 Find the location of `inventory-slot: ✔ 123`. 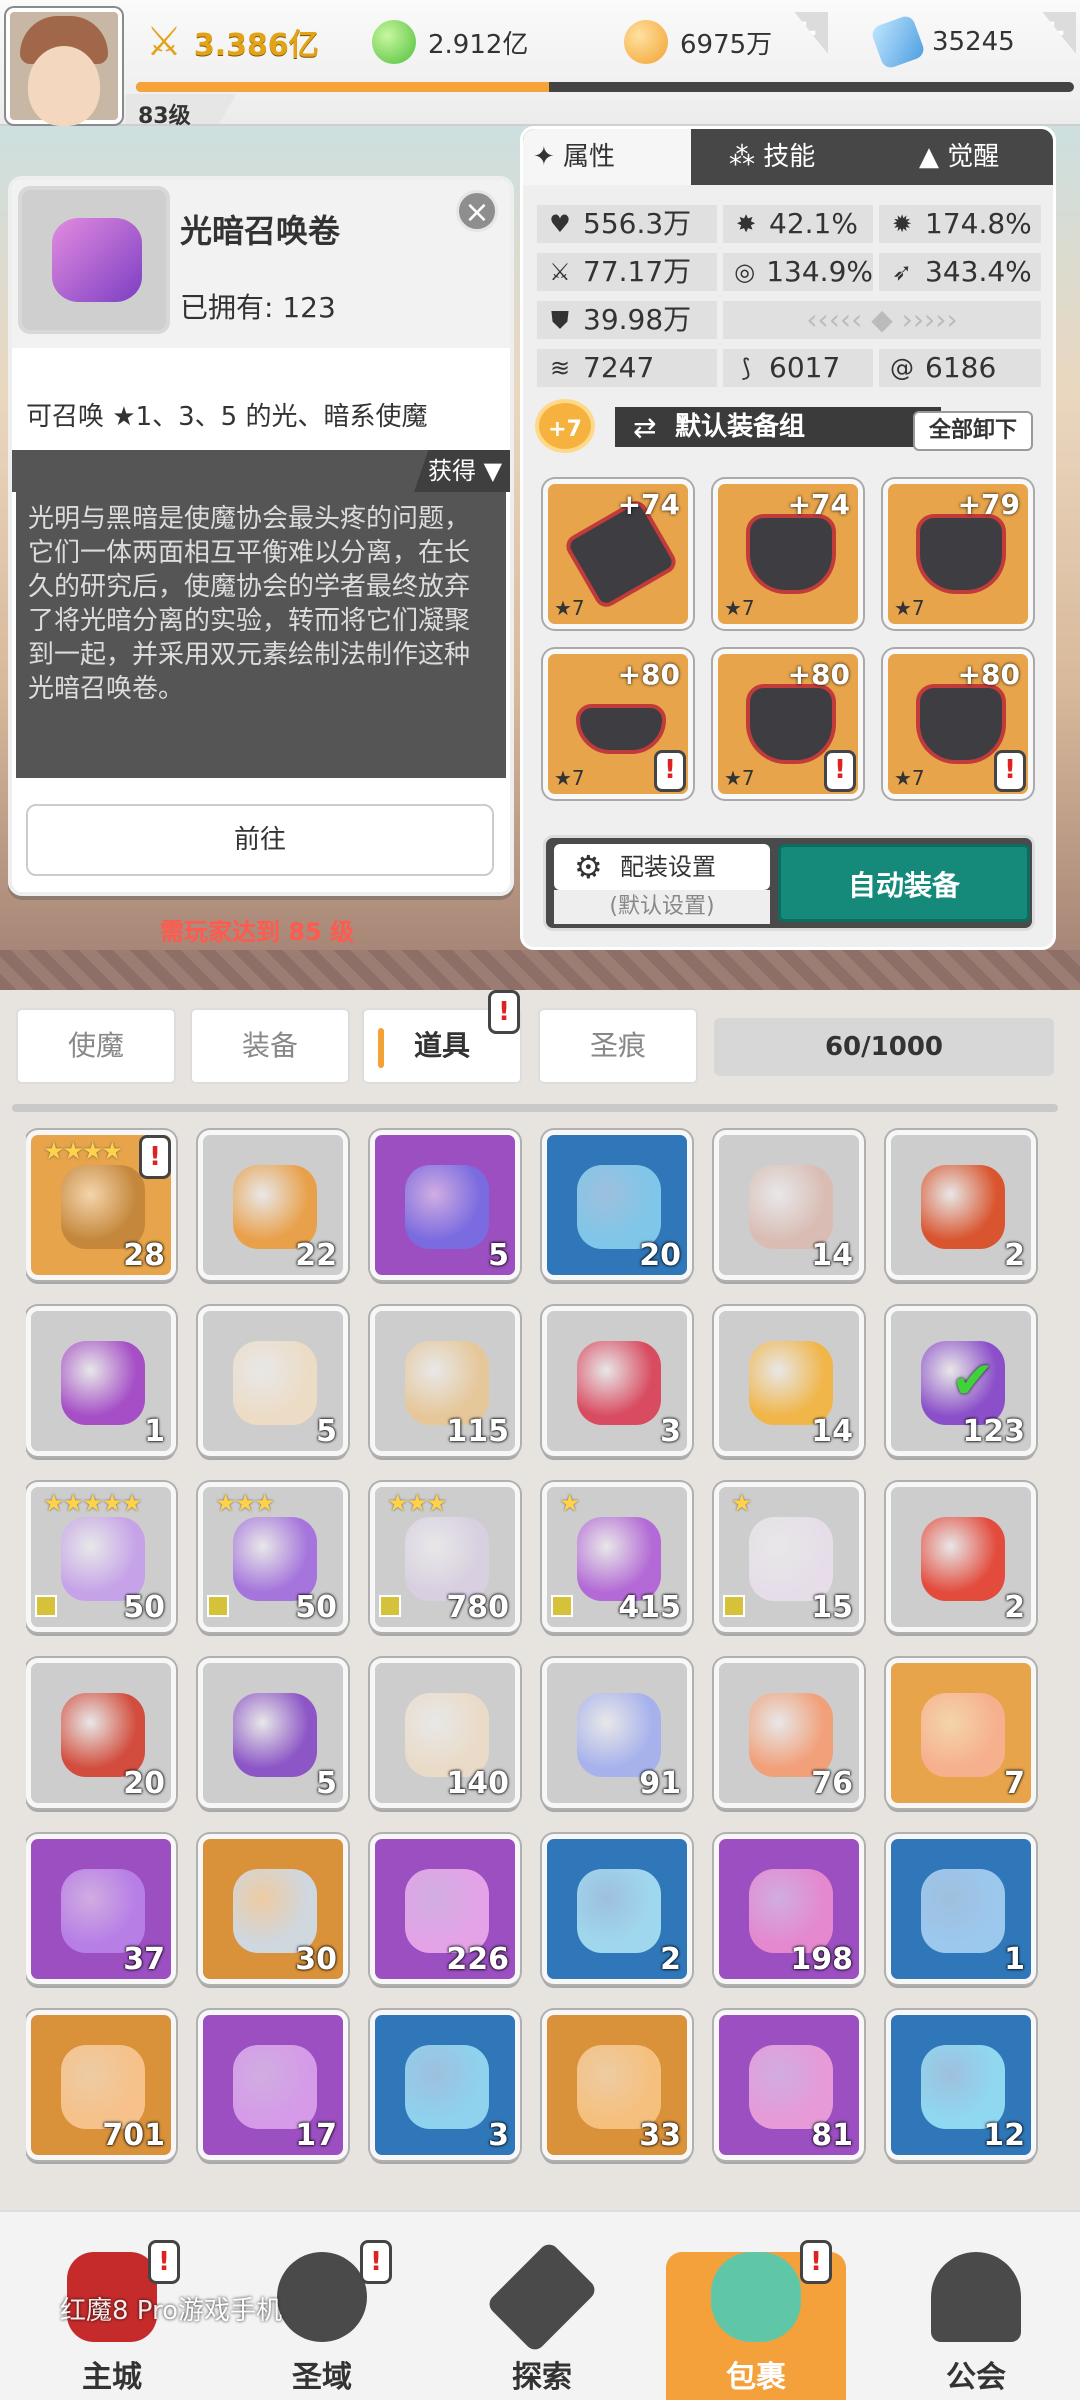

inventory-slot: ✔ 123 is located at coordinates (961, 1381).